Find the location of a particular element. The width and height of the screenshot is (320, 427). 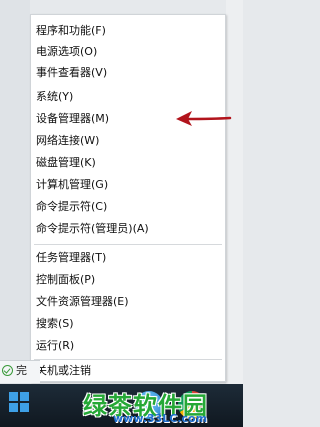

menu-item-search: 搜索(S) is located at coordinates (128, 324).